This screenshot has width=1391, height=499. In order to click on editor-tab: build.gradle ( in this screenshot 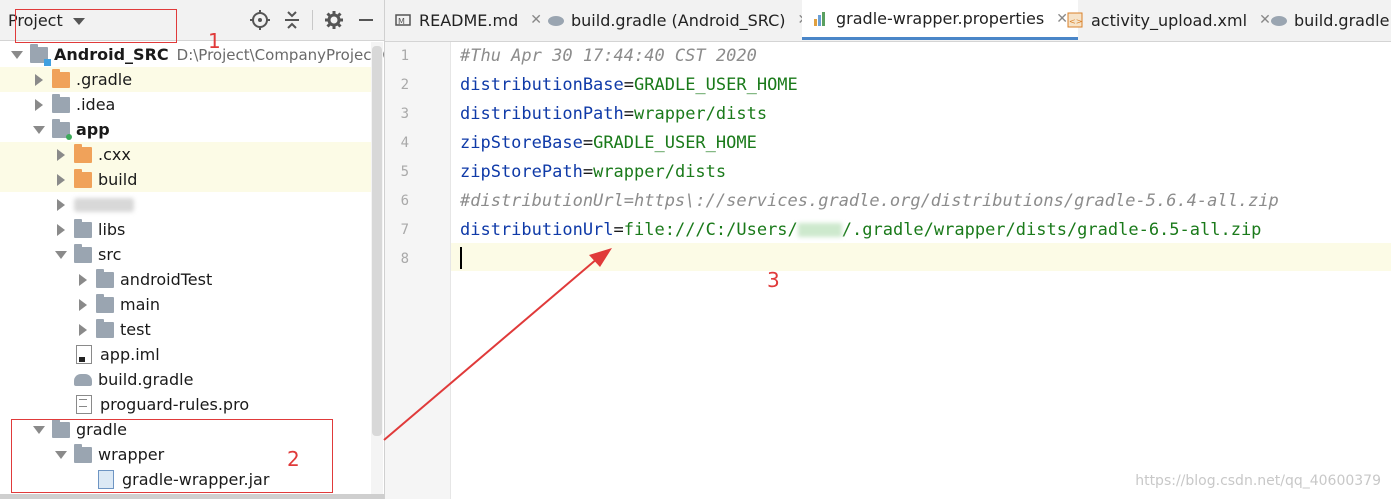, I will do `click(1325, 20)`.